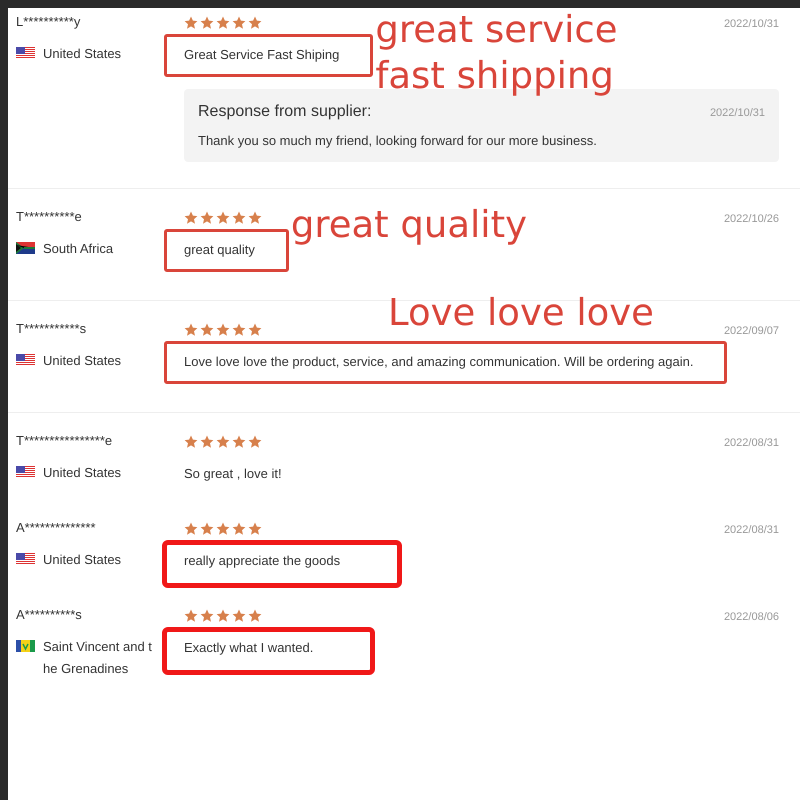  Describe the element at coordinates (409, 225) in the screenshot. I see `annotation-note: great quality` at that location.